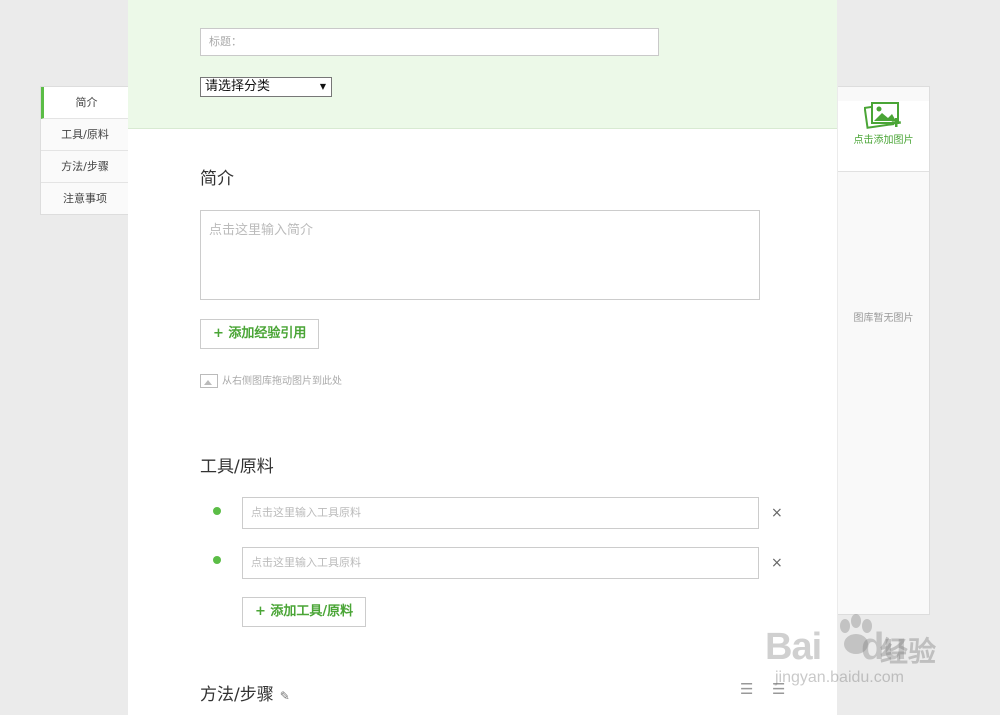  Describe the element at coordinates (238, 86) in the screenshot. I see `category-select-value: 请选择分类` at that location.